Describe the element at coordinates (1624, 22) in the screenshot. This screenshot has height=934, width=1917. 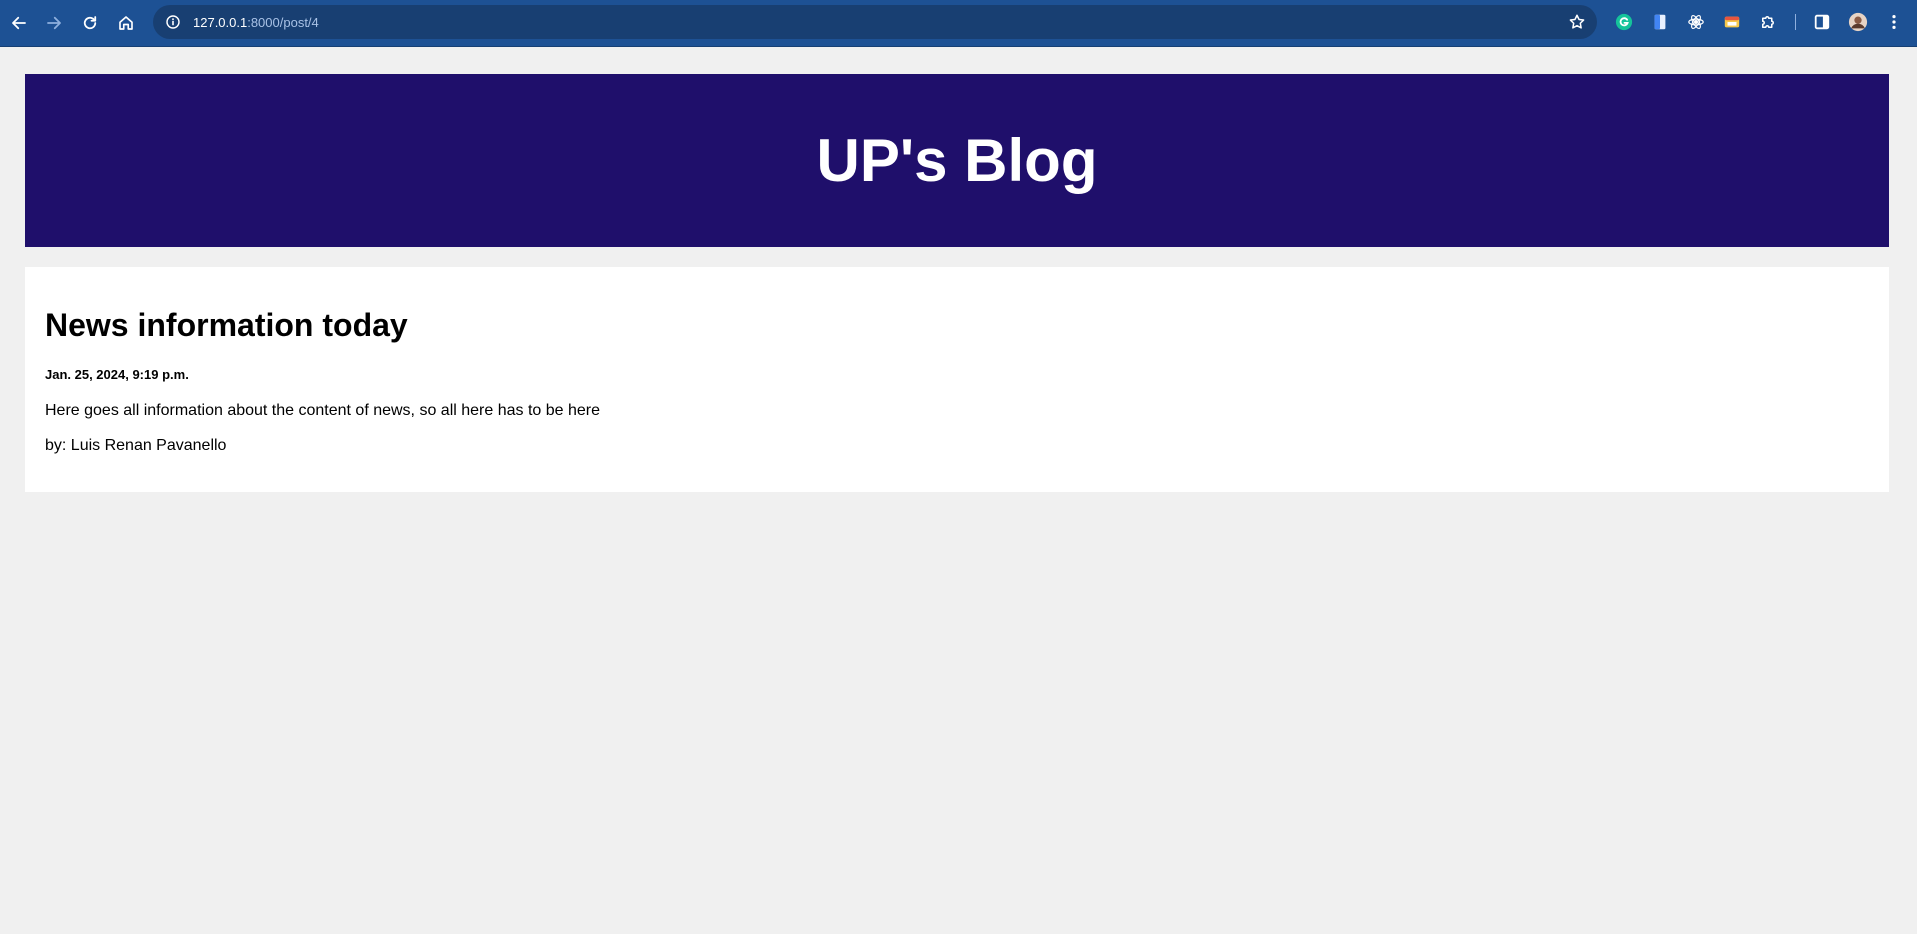
I see `grammarly-icon` at that location.